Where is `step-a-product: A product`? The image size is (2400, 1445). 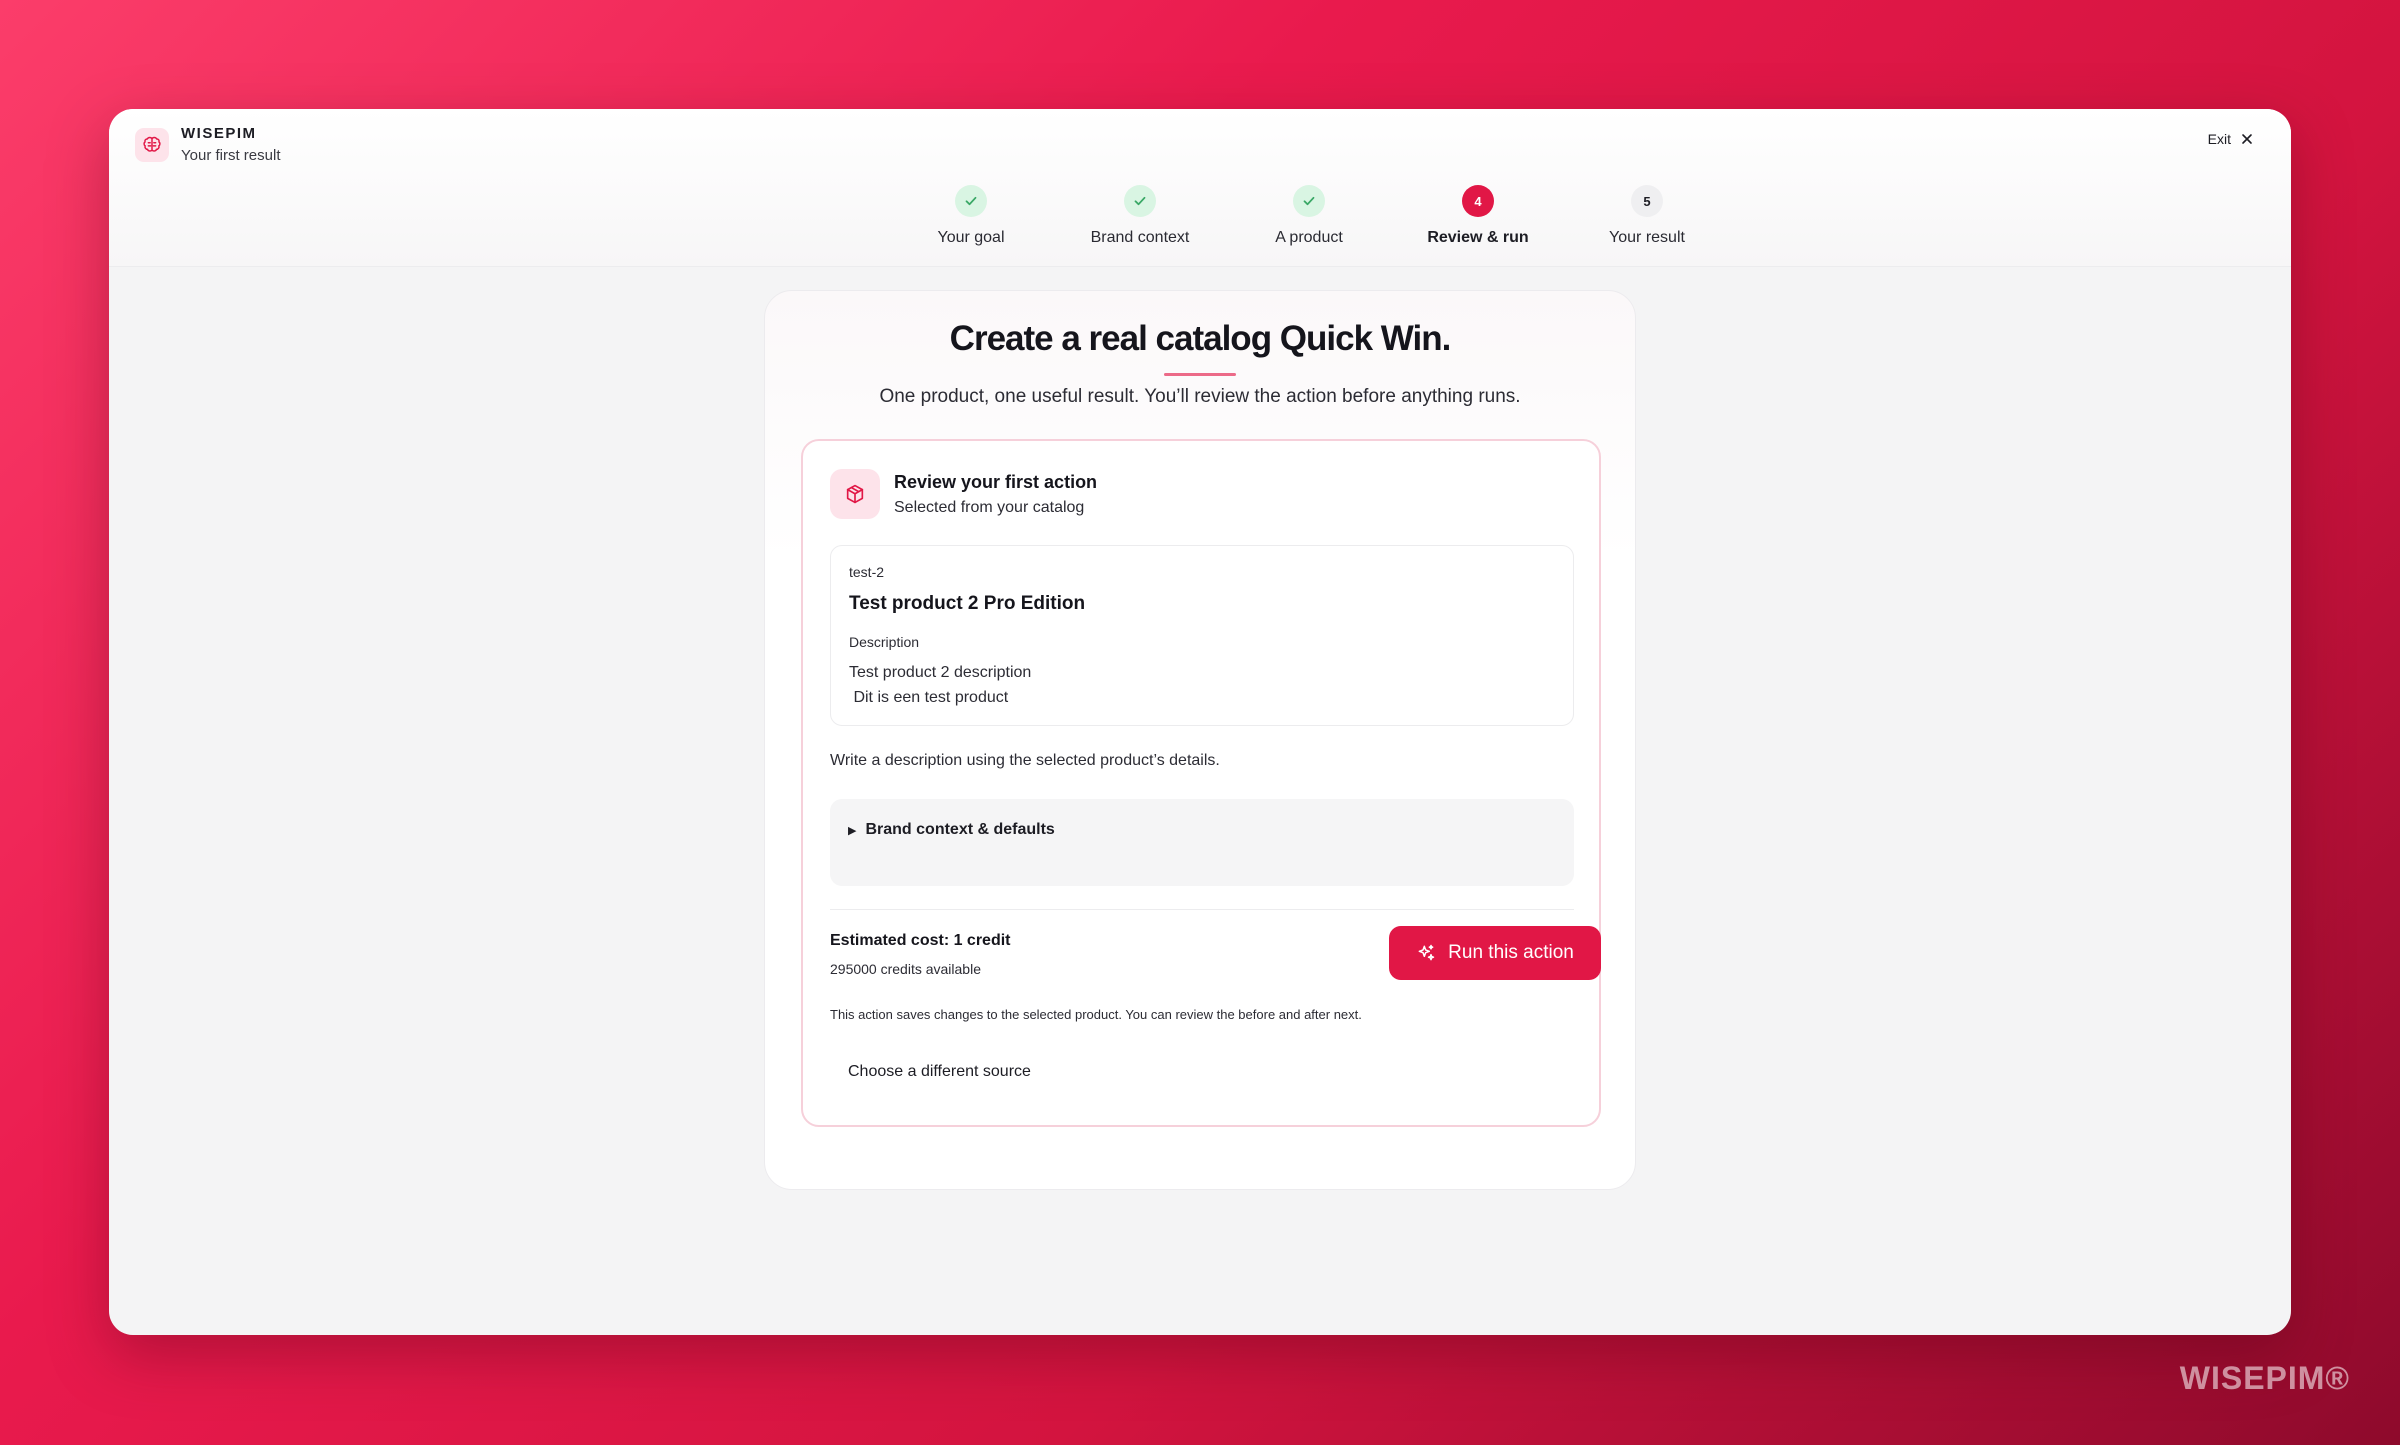
step-a-product: A product is located at coordinates (1309, 216).